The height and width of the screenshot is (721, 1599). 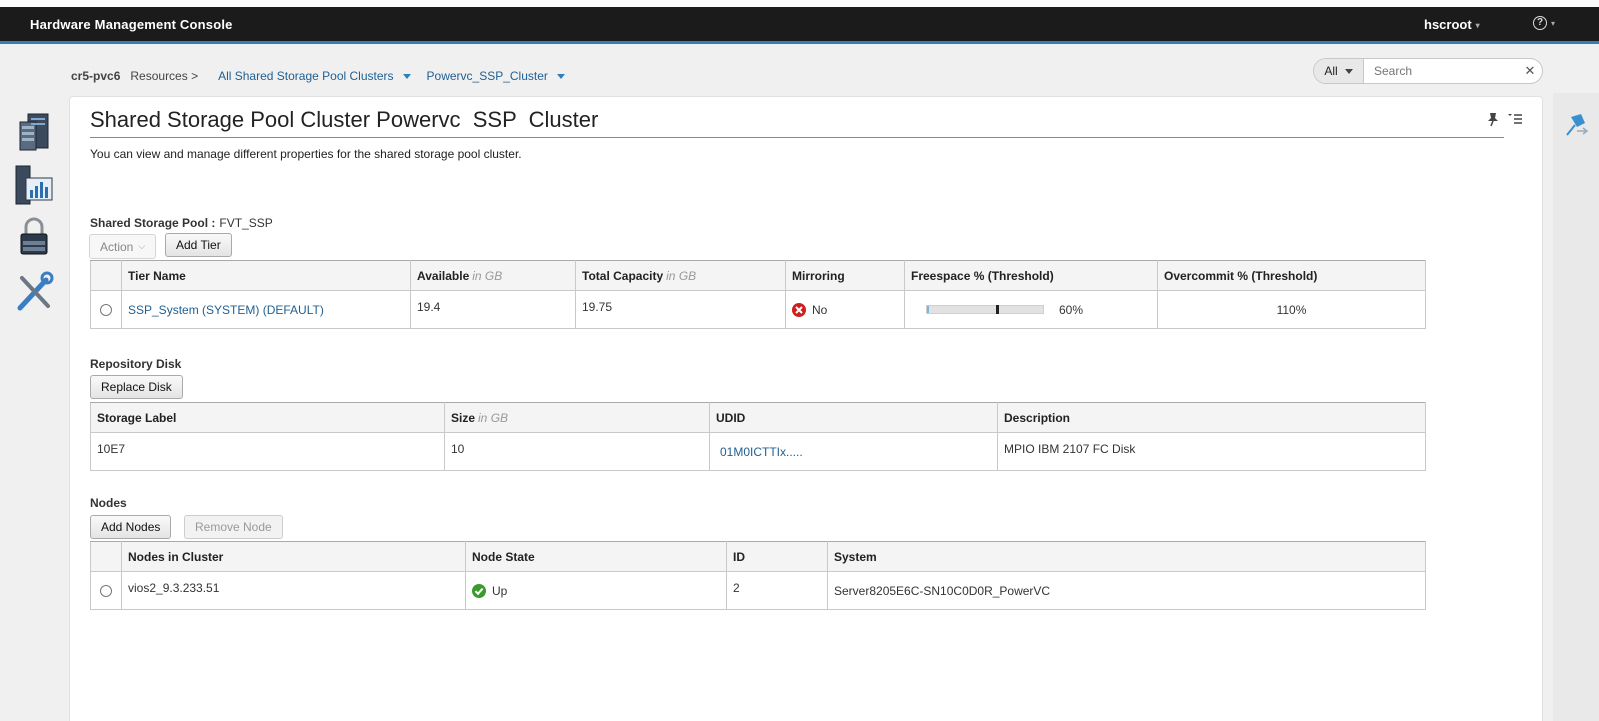 What do you see at coordinates (797, 137) in the screenshot?
I see `title-divider` at bounding box center [797, 137].